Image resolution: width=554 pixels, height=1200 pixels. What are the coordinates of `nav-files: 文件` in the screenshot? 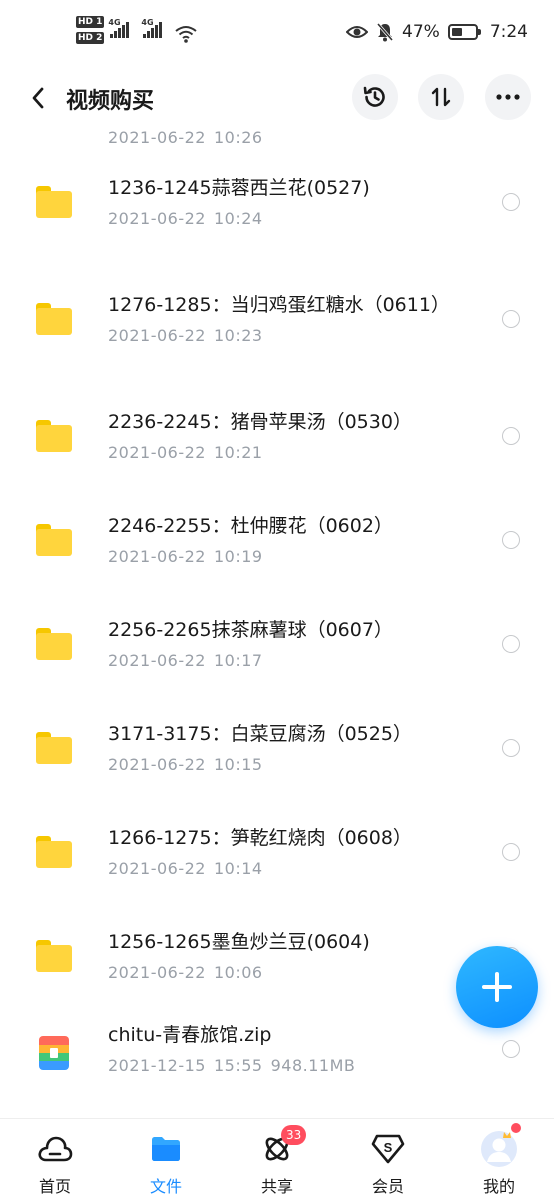 It's located at (166, 1159).